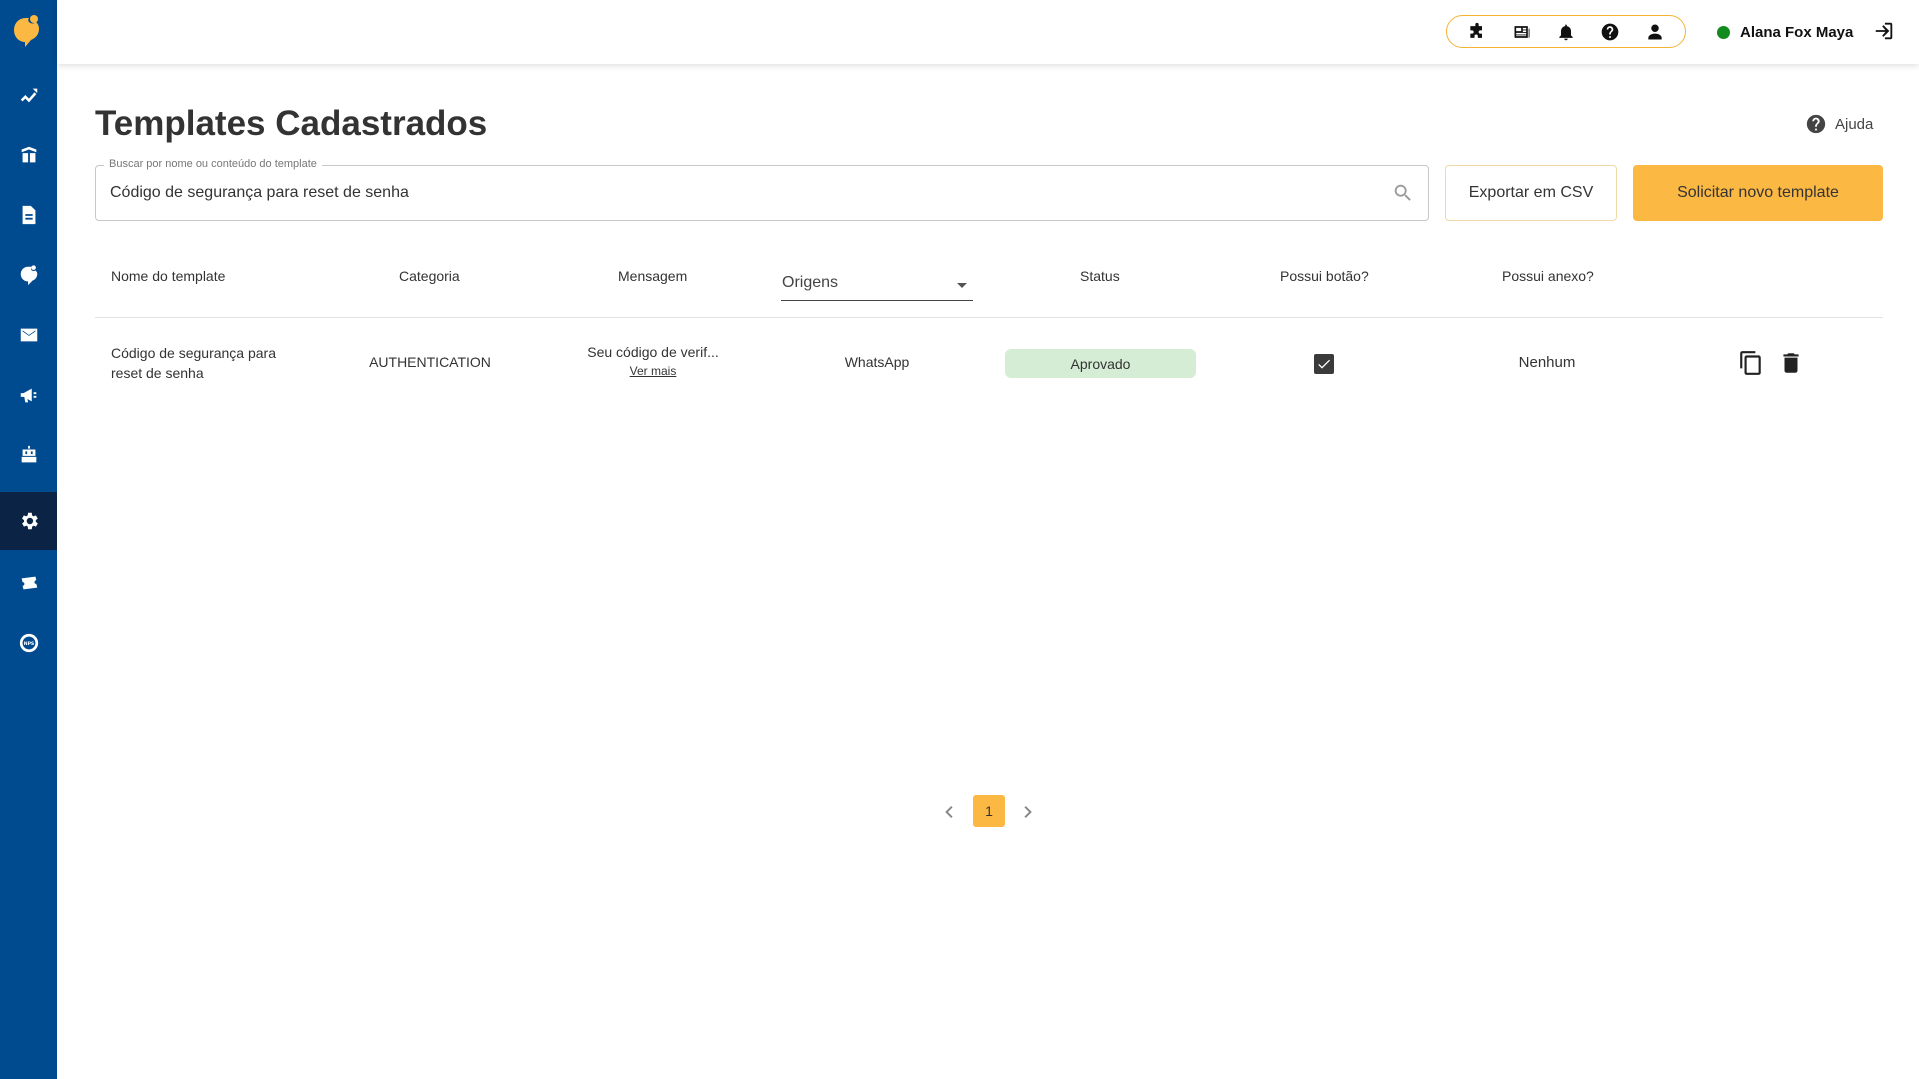 This screenshot has height=1079, width=1919. I want to click on help-button, so click(1610, 32).